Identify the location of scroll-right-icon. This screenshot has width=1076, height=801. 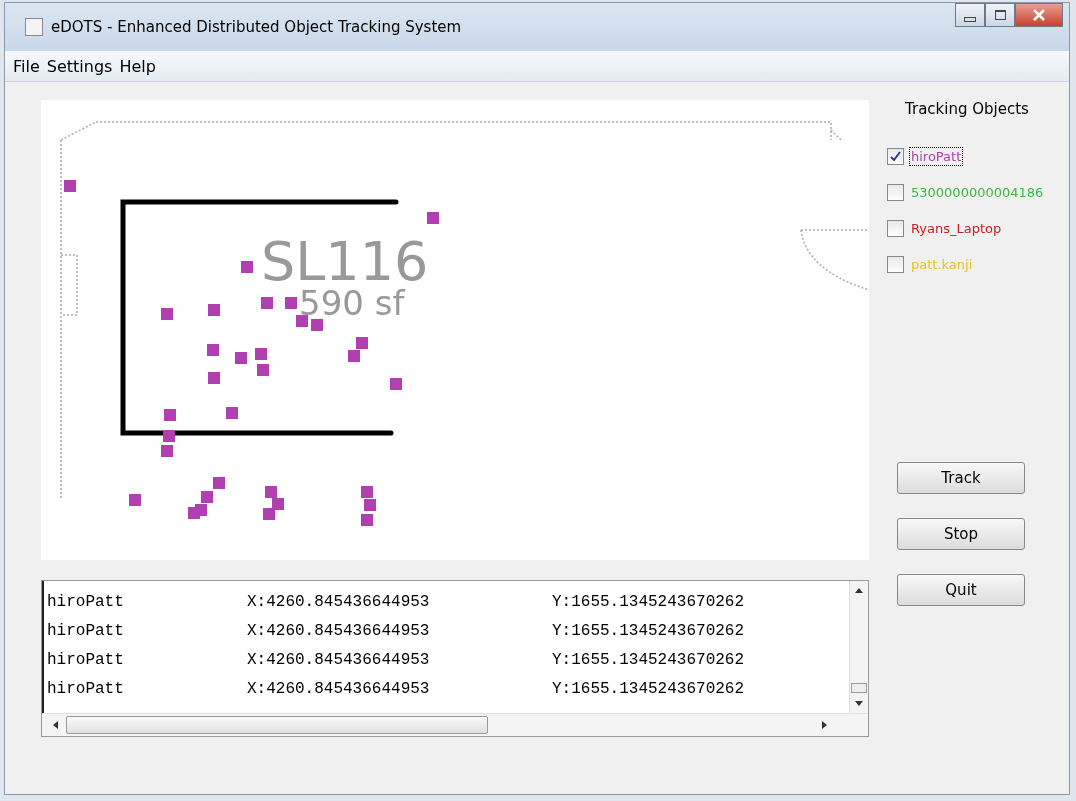
(825, 725).